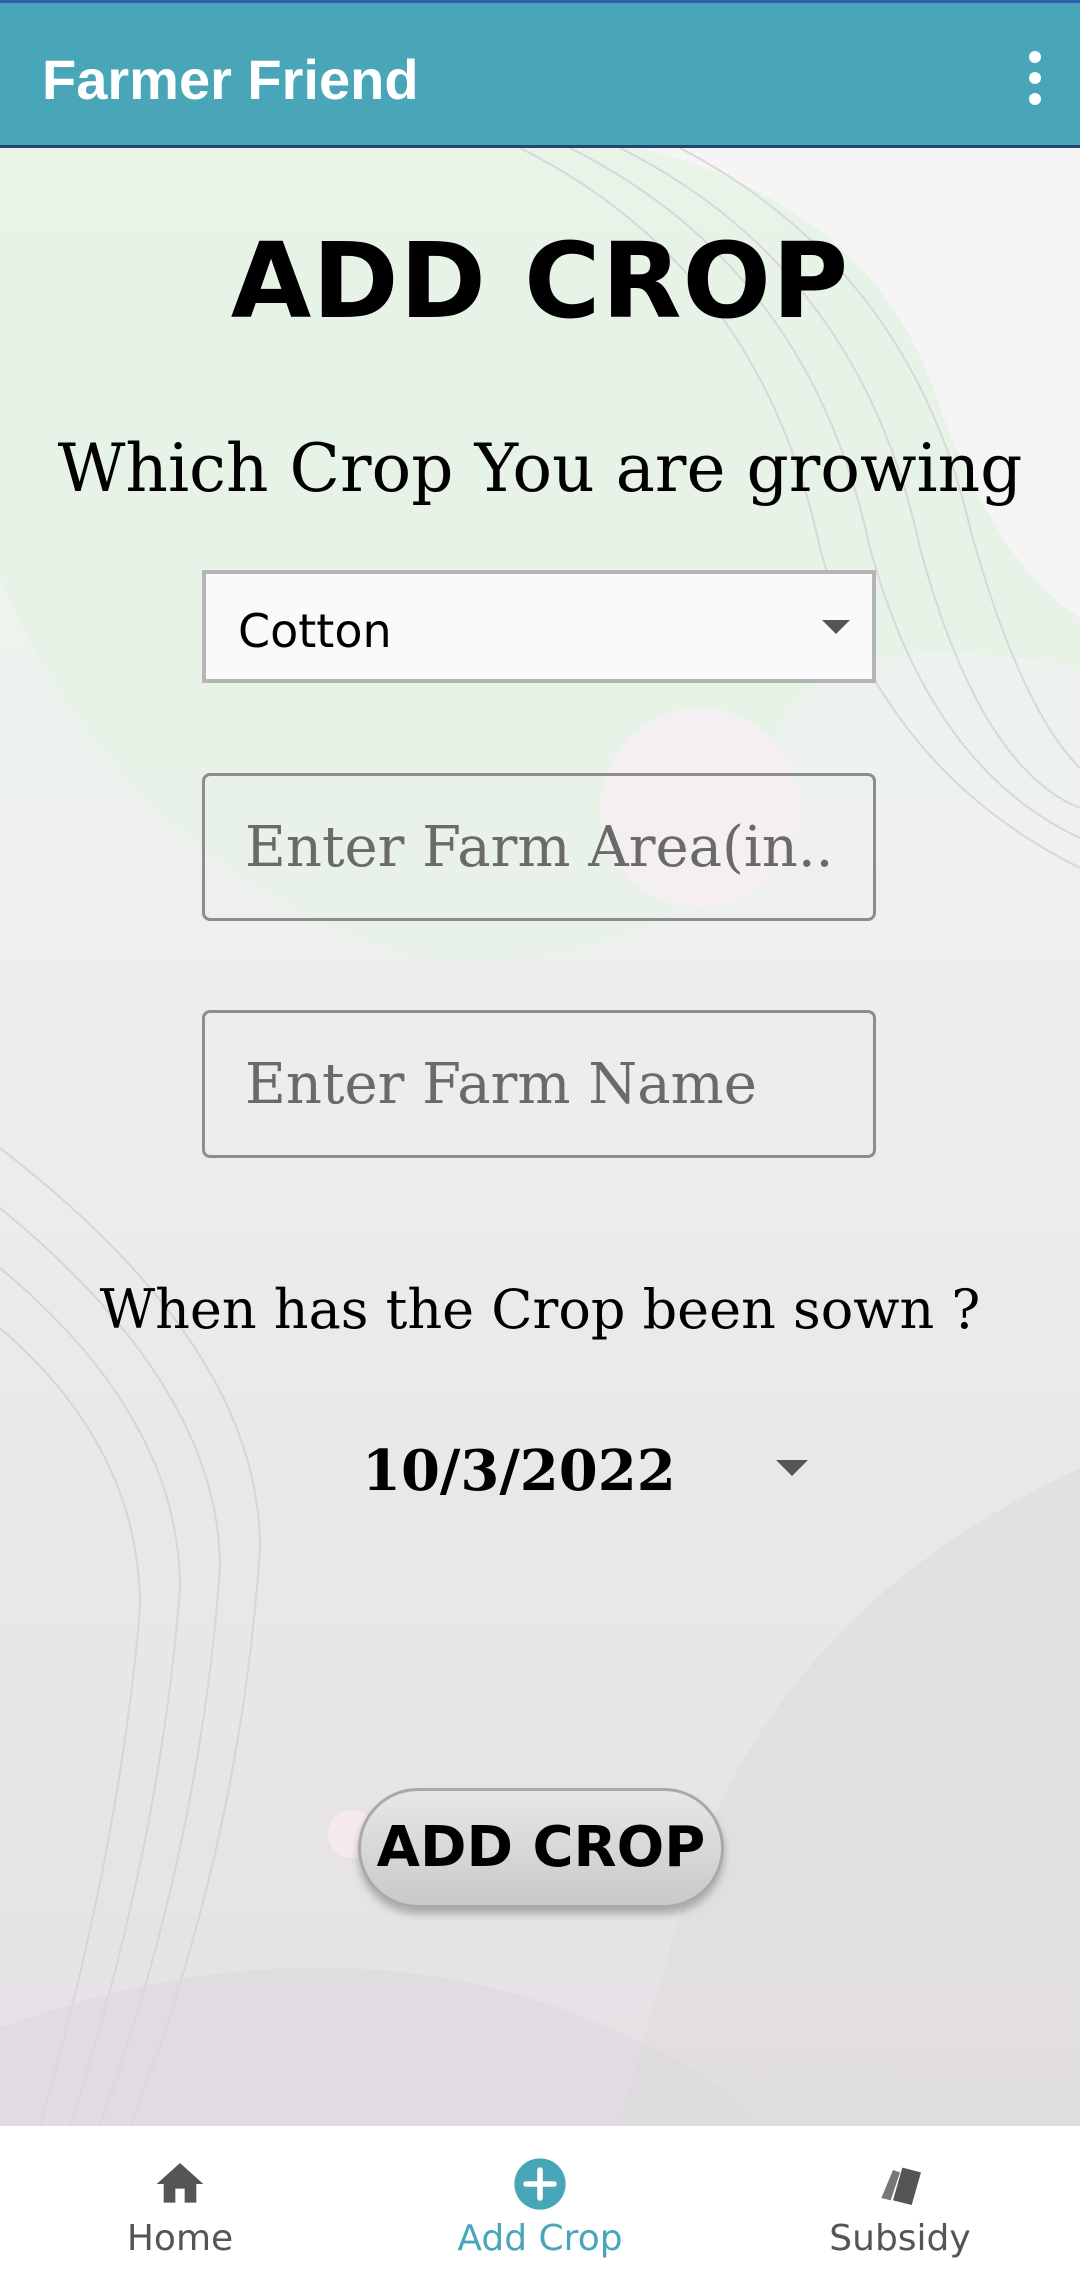 Image resolution: width=1080 pixels, height=2274 pixels. I want to click on farm-area-field, so click(539, 847).